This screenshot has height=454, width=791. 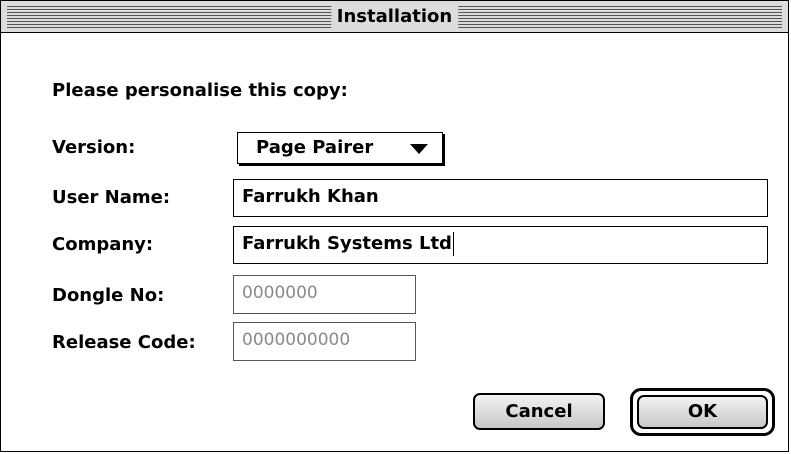 I want to click on company-field: Farrukh Systems Ltd, so click(x=500, y=245).